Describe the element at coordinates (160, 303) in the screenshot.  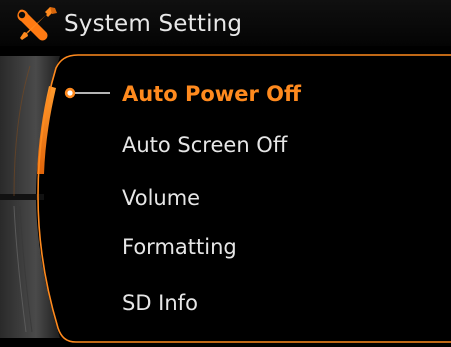
I see `menu-item-sd-info: SD Info` at that location.